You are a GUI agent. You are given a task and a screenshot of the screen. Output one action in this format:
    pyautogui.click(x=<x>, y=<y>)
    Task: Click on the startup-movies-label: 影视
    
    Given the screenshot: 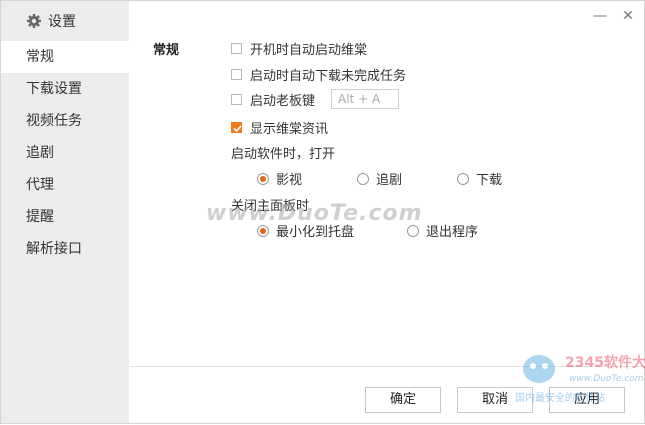 What is the action you would take?
    pyautogui.click(x=289, y=180)
    